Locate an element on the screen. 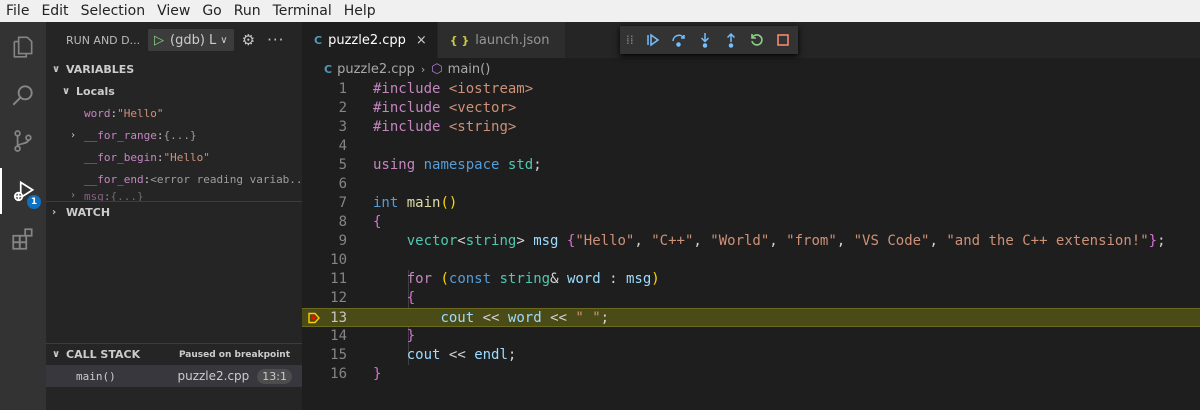  step-into-icon is located at coordinates (705, 40).